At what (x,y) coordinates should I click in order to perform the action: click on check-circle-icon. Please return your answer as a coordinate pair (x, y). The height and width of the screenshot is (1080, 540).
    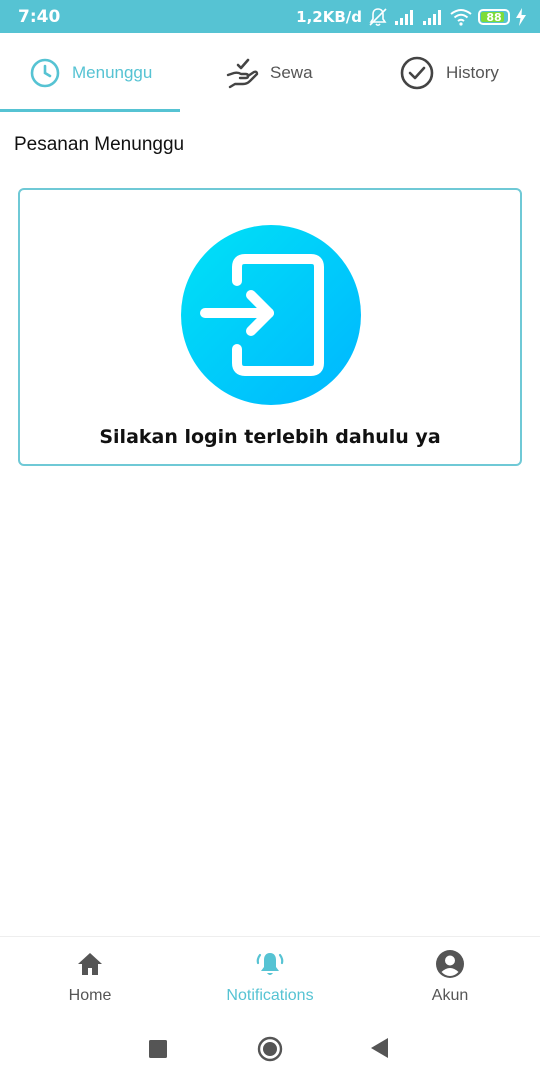
    Looking at the image, I should click on (417, 73).